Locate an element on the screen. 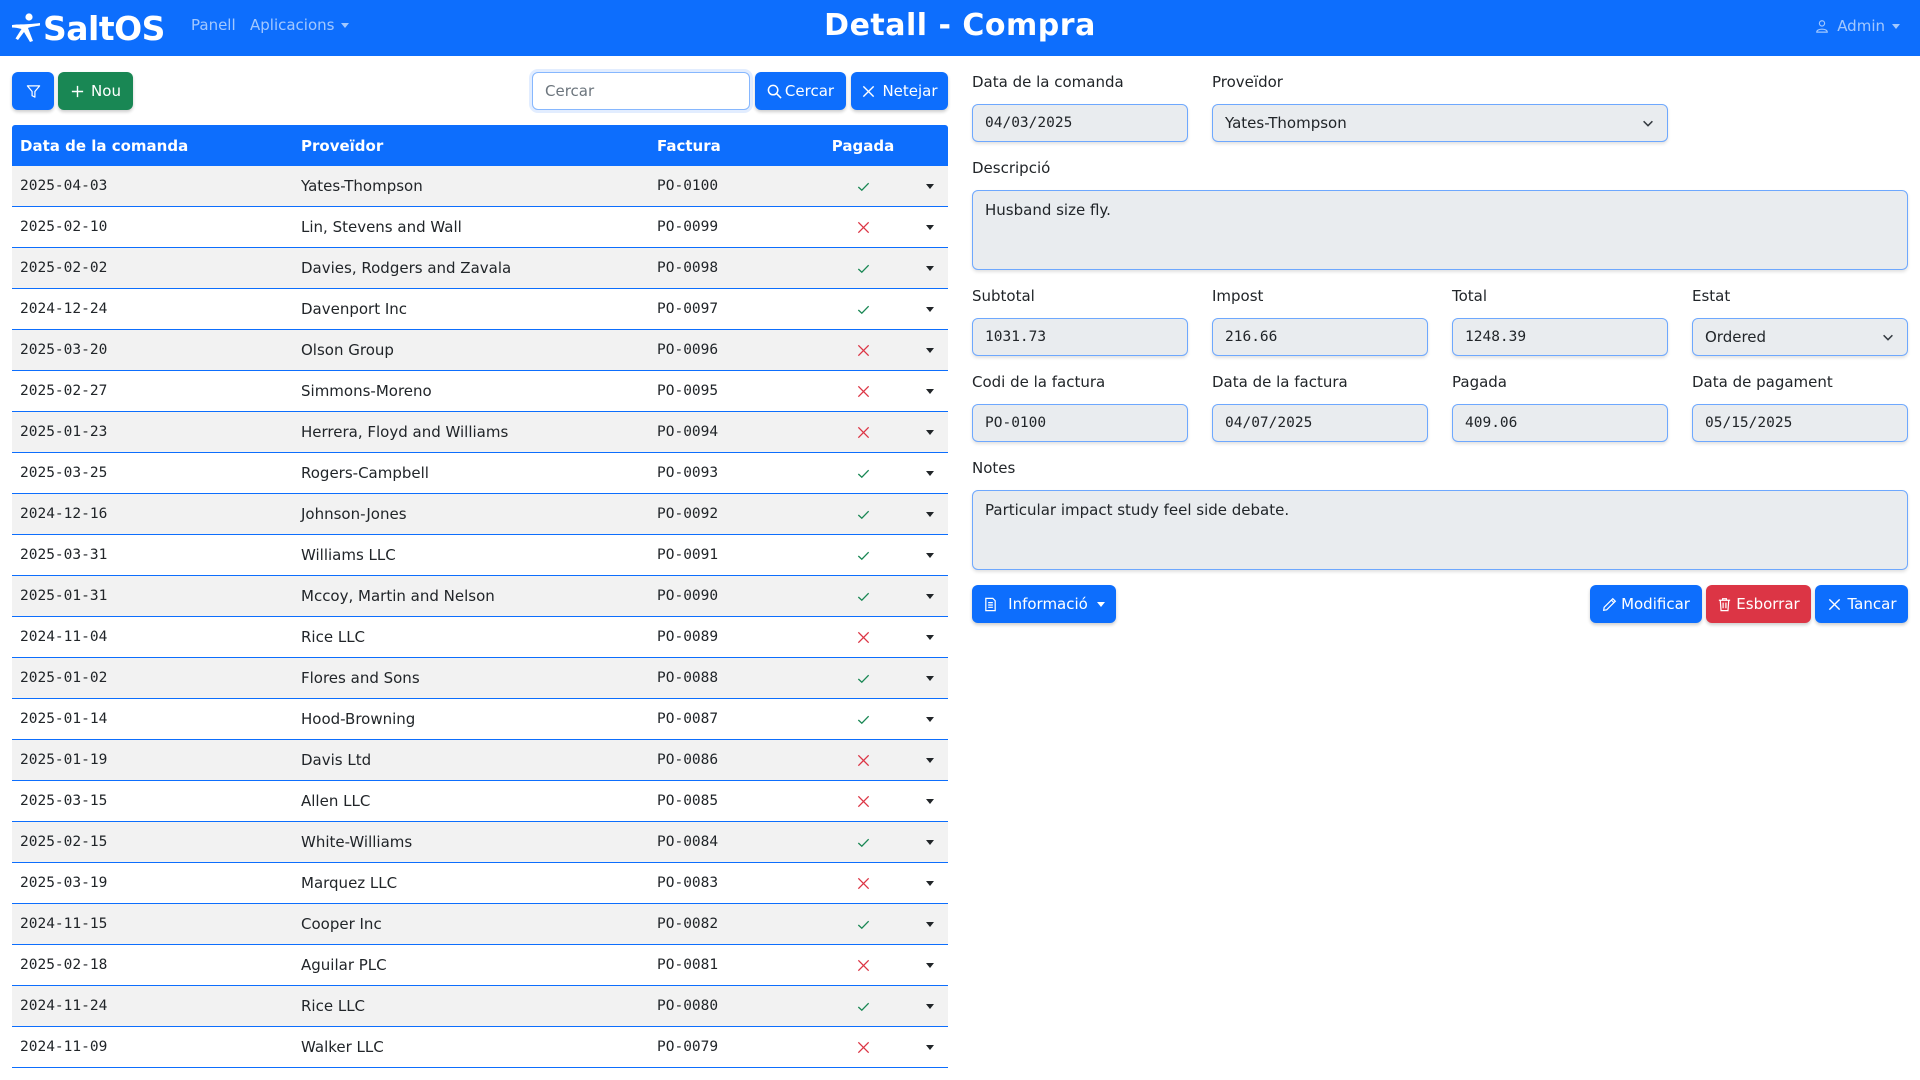 The width and height of the screenshot is (1920, 1080). caret-down-icon is located at coordinates (930, 391).